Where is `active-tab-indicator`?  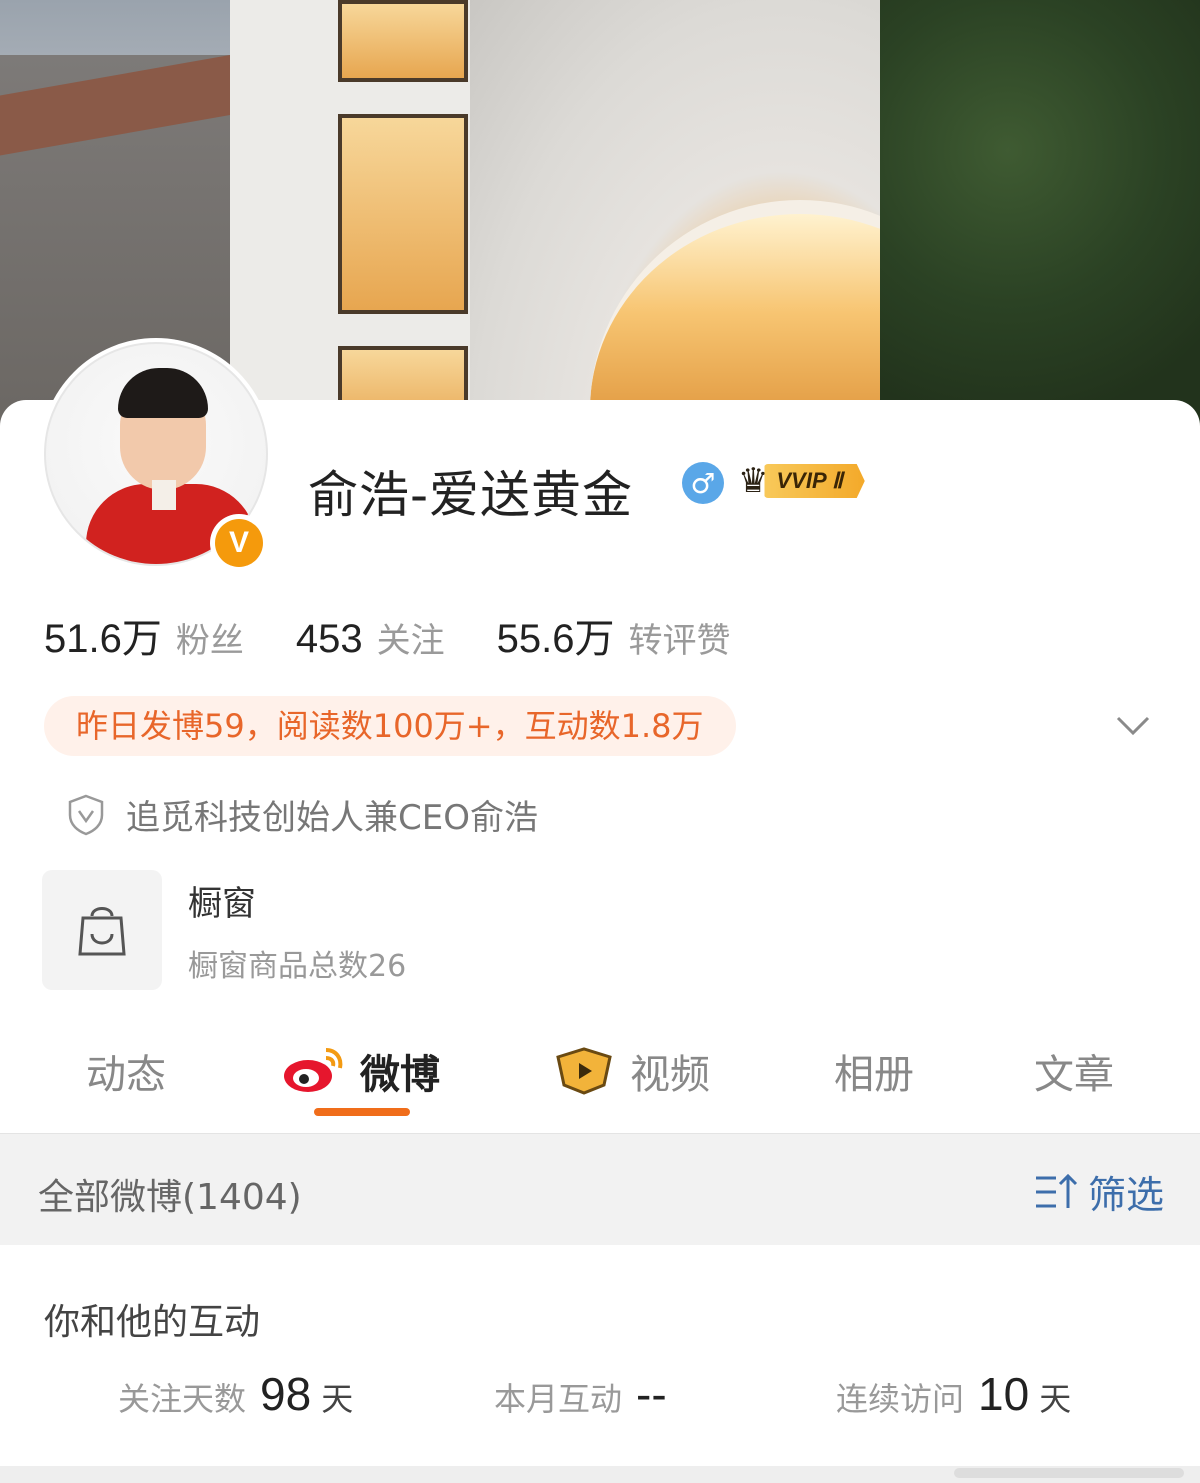 active-tab-indicator is located at coordinates (362, 1112).